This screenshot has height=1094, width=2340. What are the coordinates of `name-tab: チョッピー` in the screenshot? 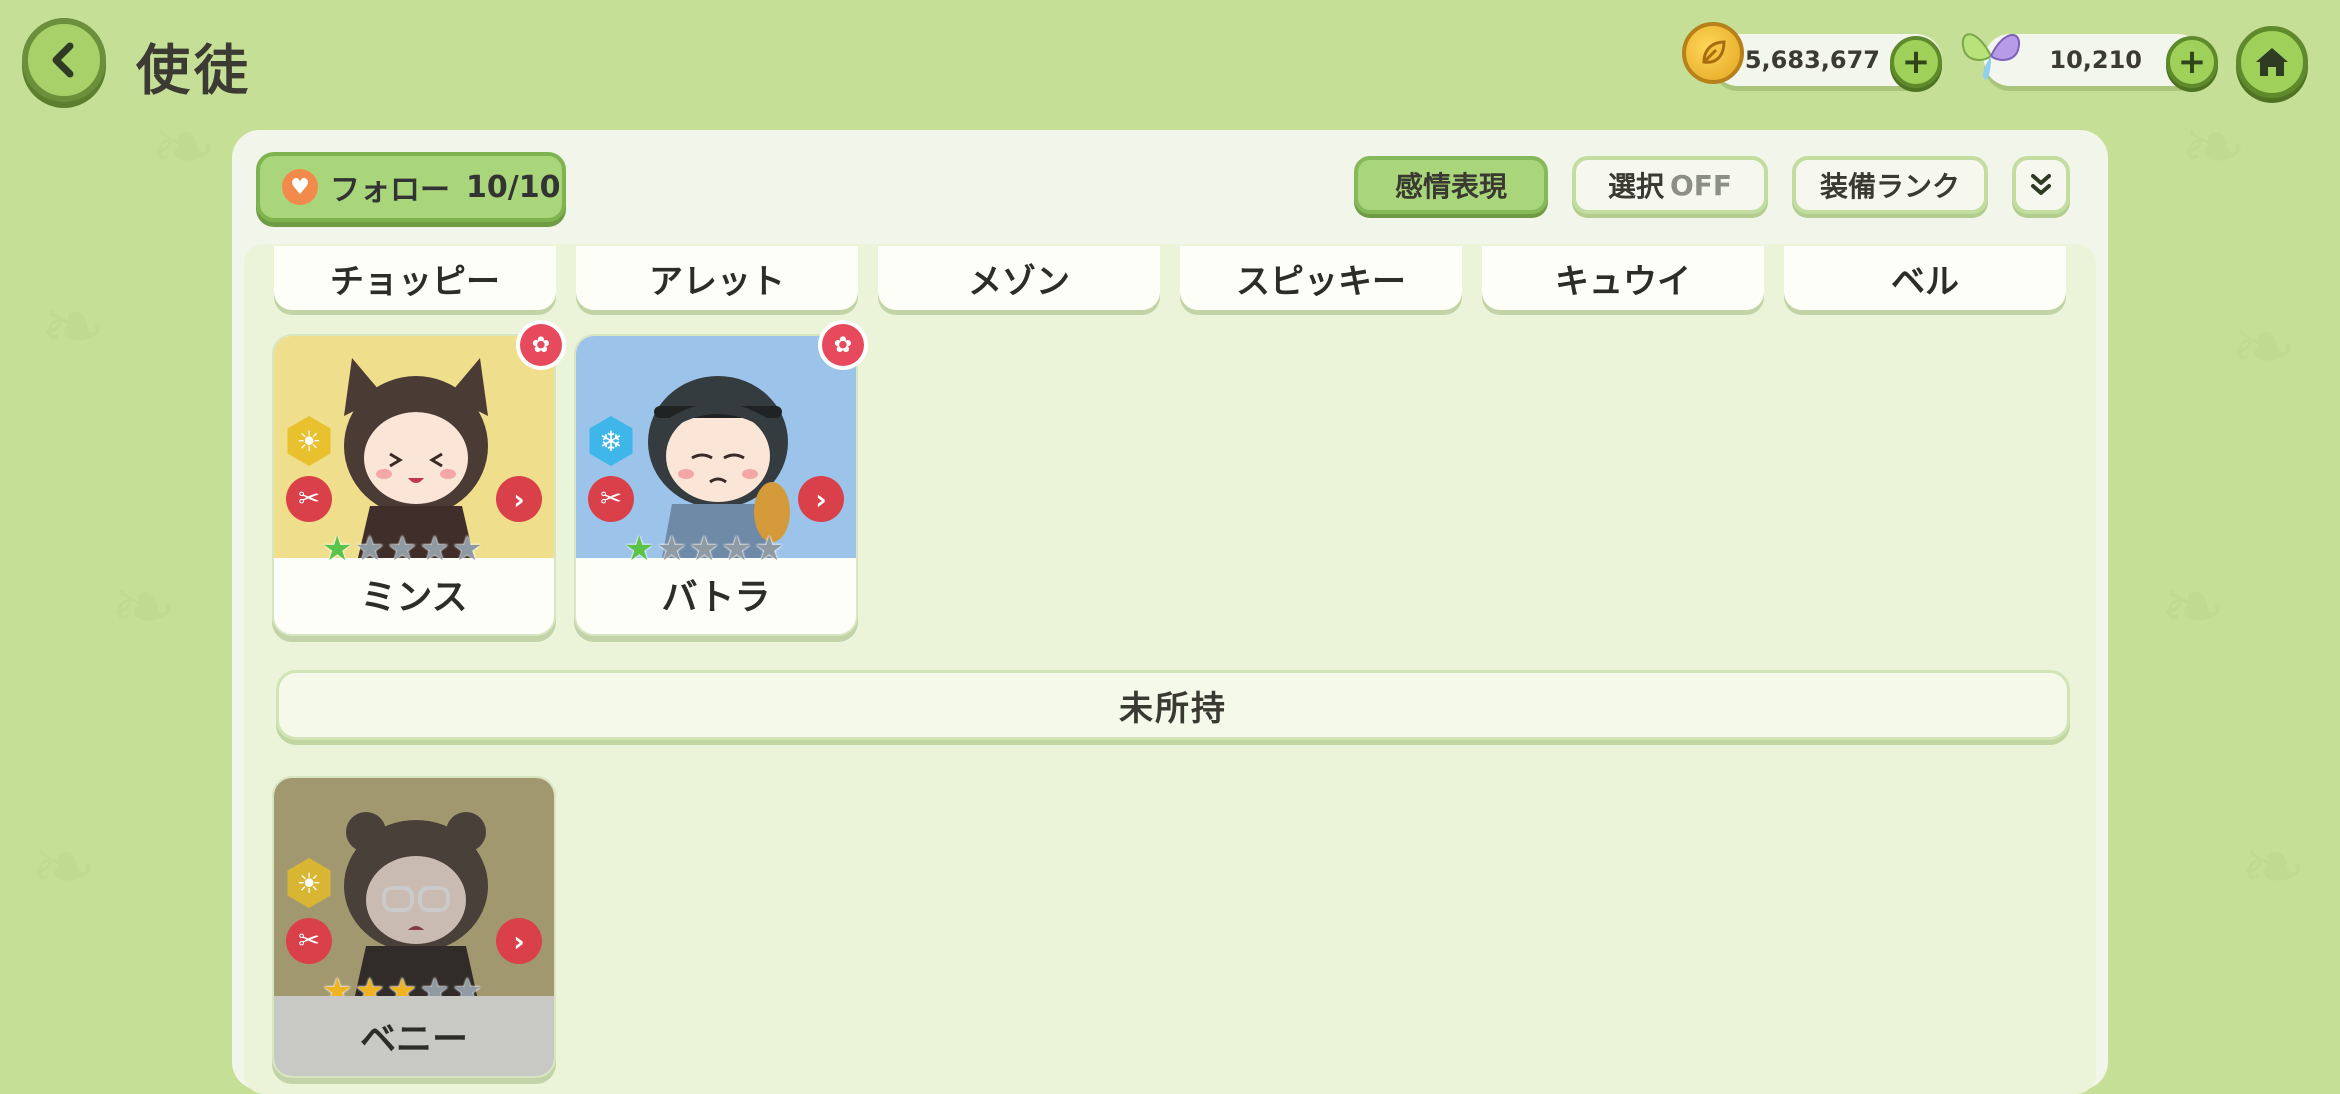 It's located at (415, 278).